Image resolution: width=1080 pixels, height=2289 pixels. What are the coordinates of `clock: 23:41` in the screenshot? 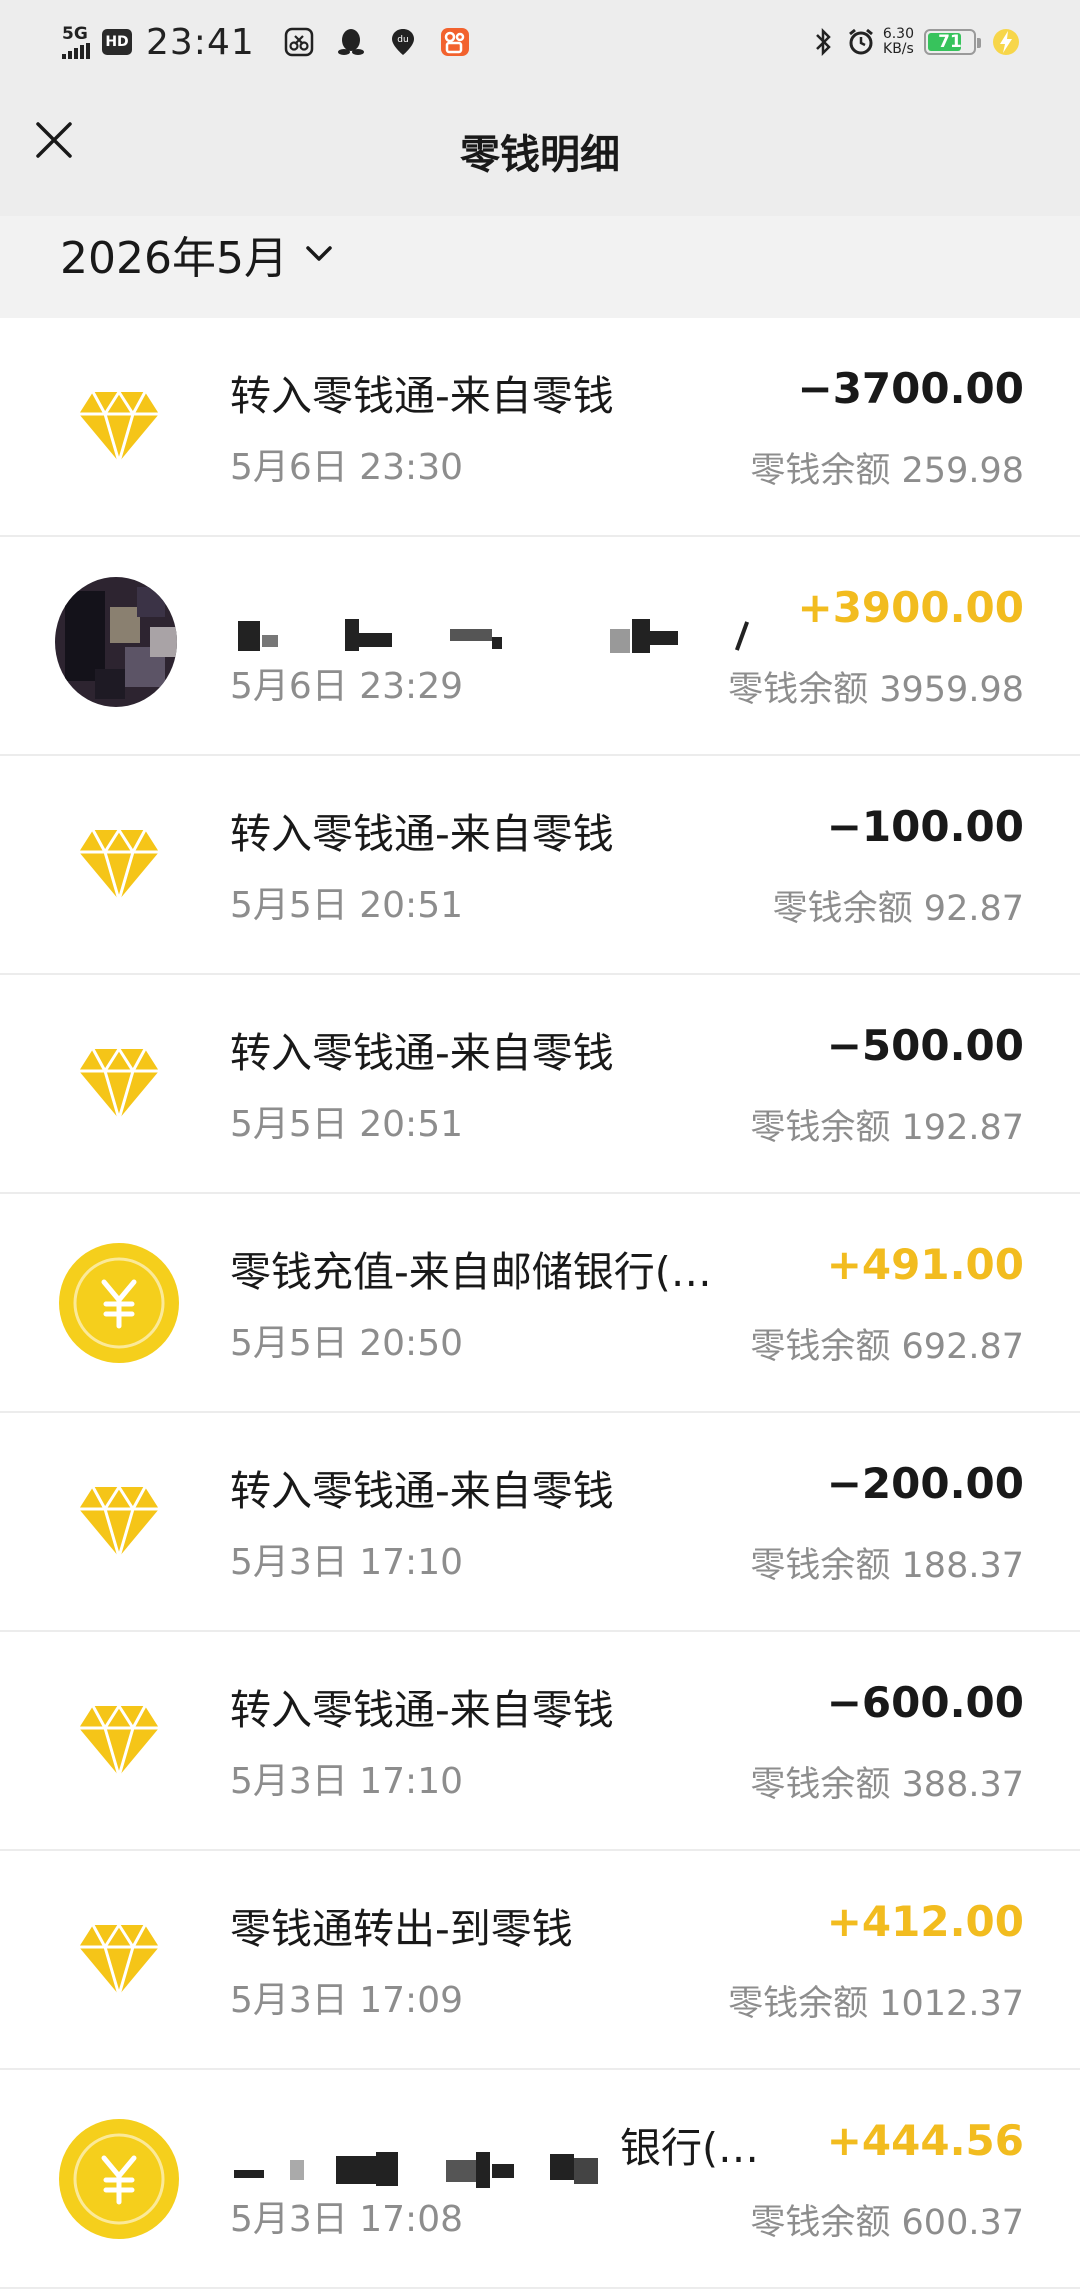 It's located at (200, 42).